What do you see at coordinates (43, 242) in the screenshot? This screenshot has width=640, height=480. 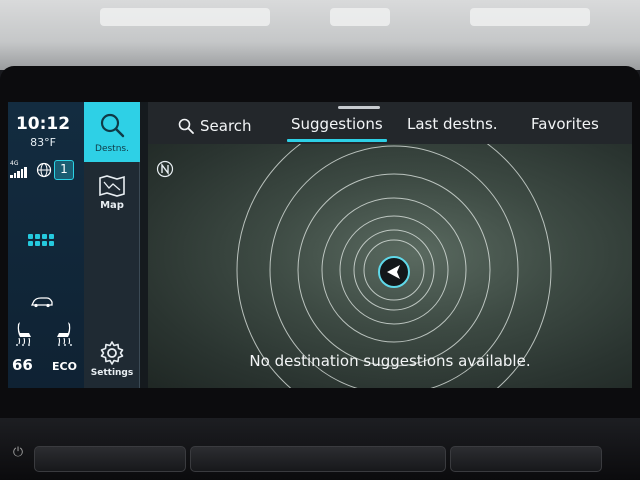 I see `apps-grid-icon` at bounding box center [43, 242].